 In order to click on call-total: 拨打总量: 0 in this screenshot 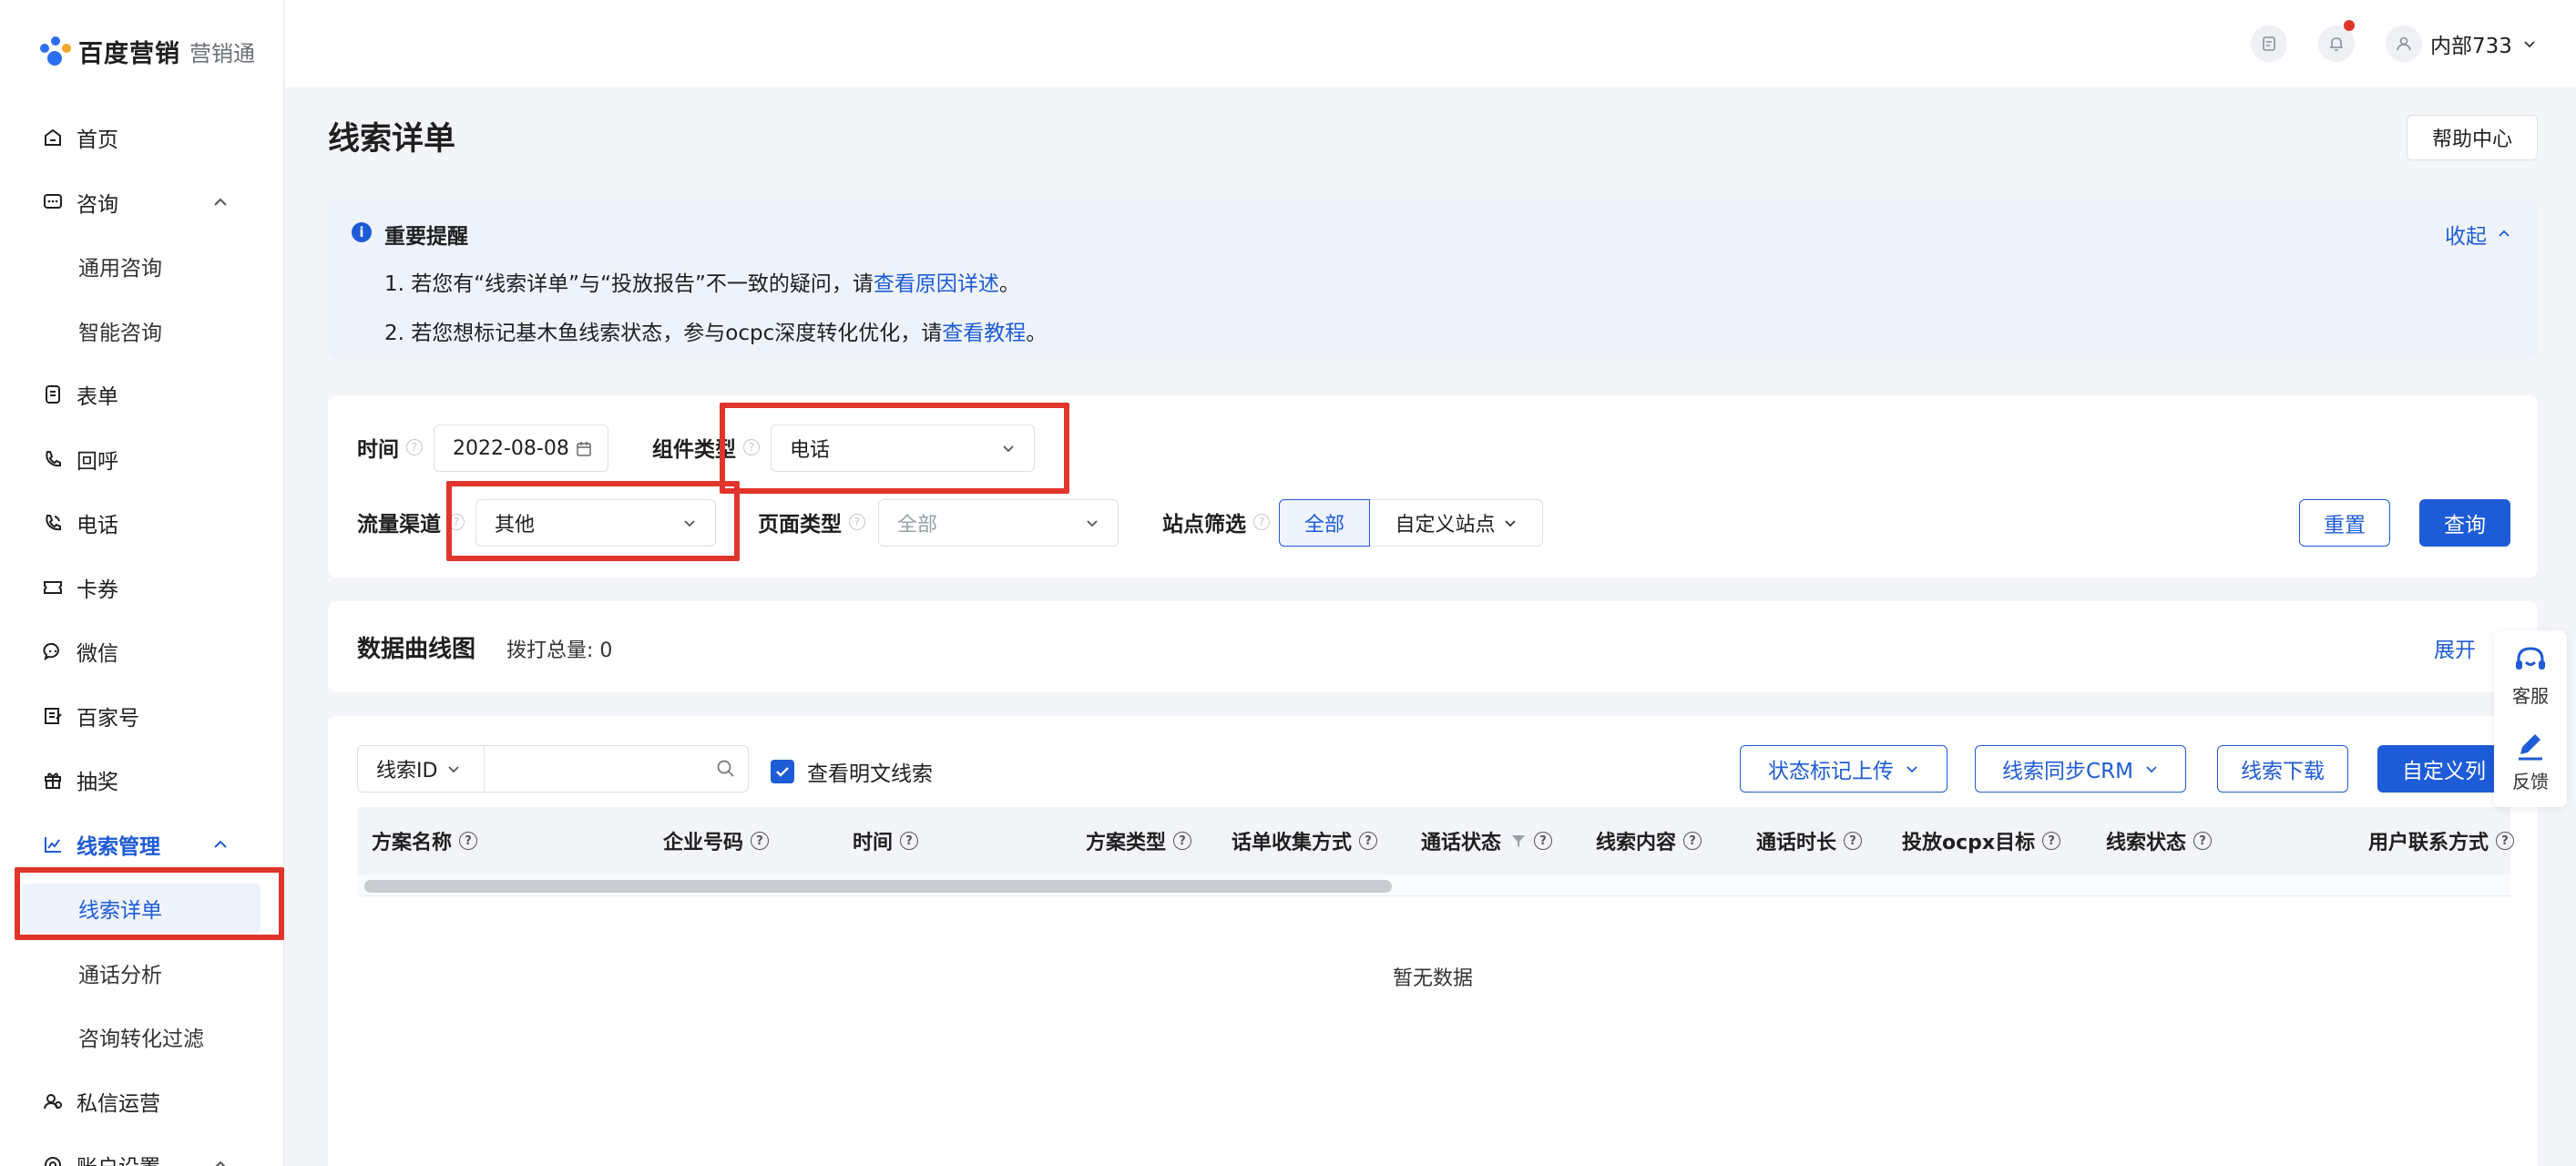, I will do `click(559, 650)`.